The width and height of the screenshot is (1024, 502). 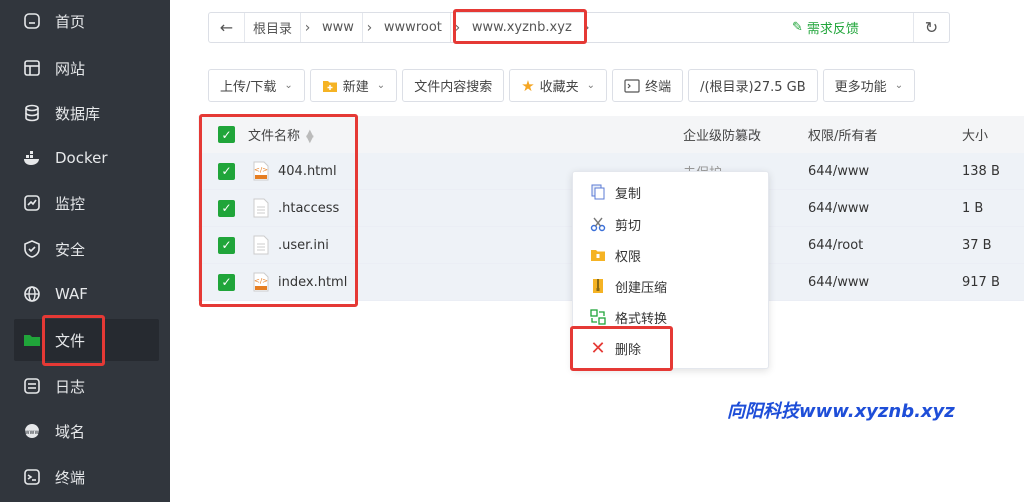 What do you see at coordinates (73, 340) in the screenshot?
I see `highlight-box-files-nav` at bounding box center [73, 340].